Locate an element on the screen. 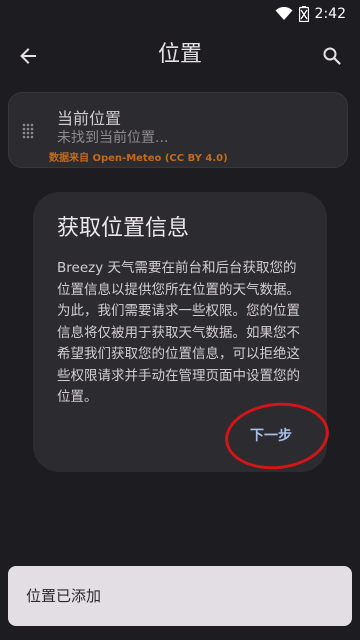 This screenshot has width=360, height=640. battery-icon is located at coordinates (303, 14).